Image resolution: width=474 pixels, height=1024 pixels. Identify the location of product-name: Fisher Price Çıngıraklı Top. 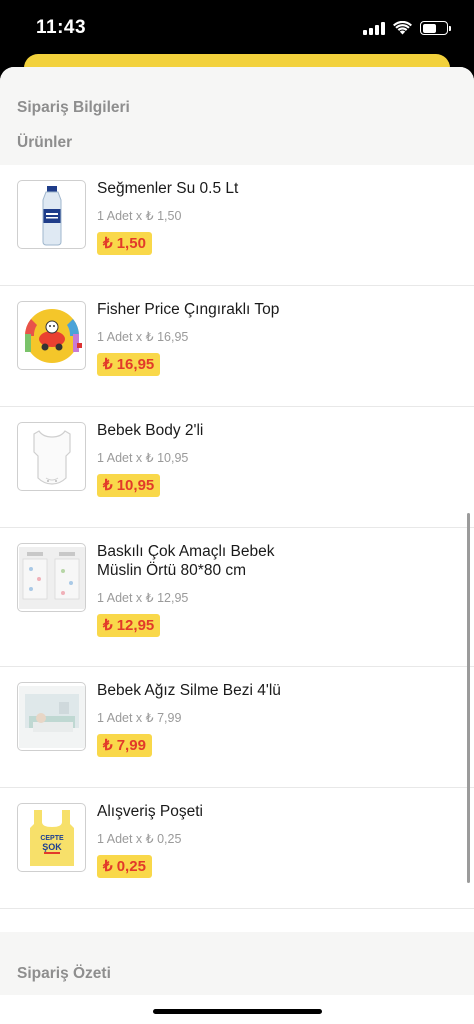
(188, 309).